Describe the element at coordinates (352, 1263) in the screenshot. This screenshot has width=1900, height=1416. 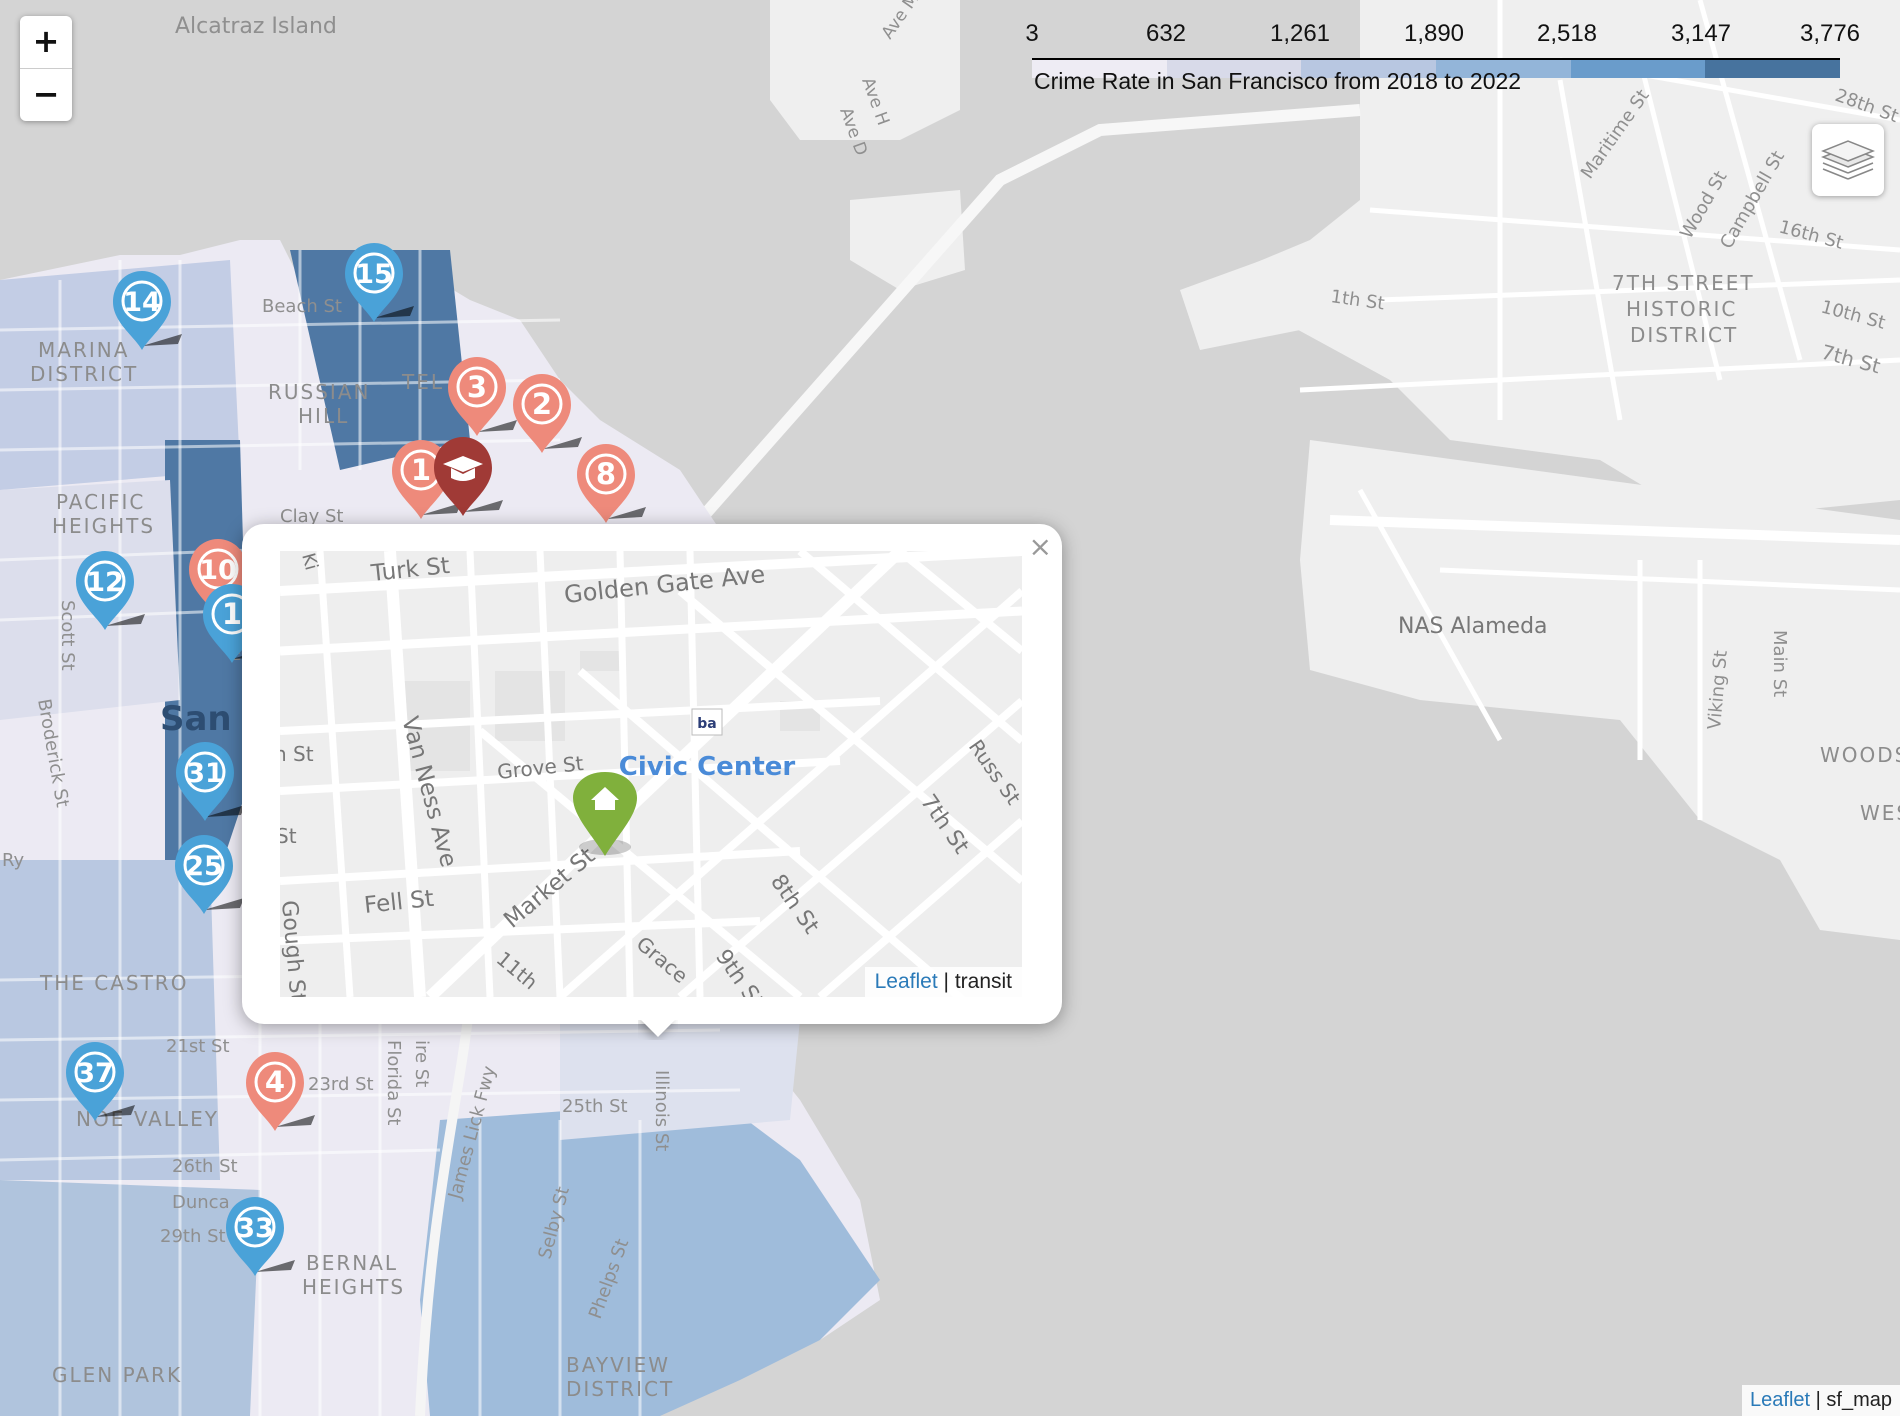
I see `district-label: BERNAL` at that location.